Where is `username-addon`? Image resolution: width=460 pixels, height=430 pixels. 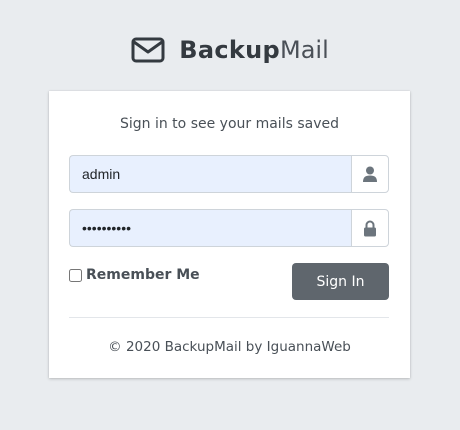 username-addon is located at coordinates (370, 174).